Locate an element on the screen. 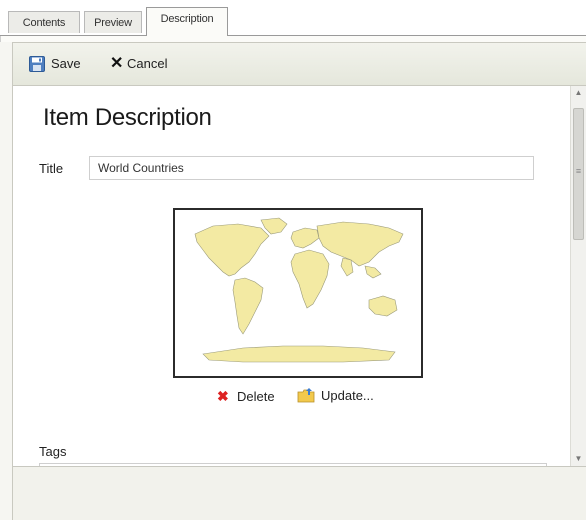 The image size is (586, 520). save-button: Save is located at coordinates (62, 64).